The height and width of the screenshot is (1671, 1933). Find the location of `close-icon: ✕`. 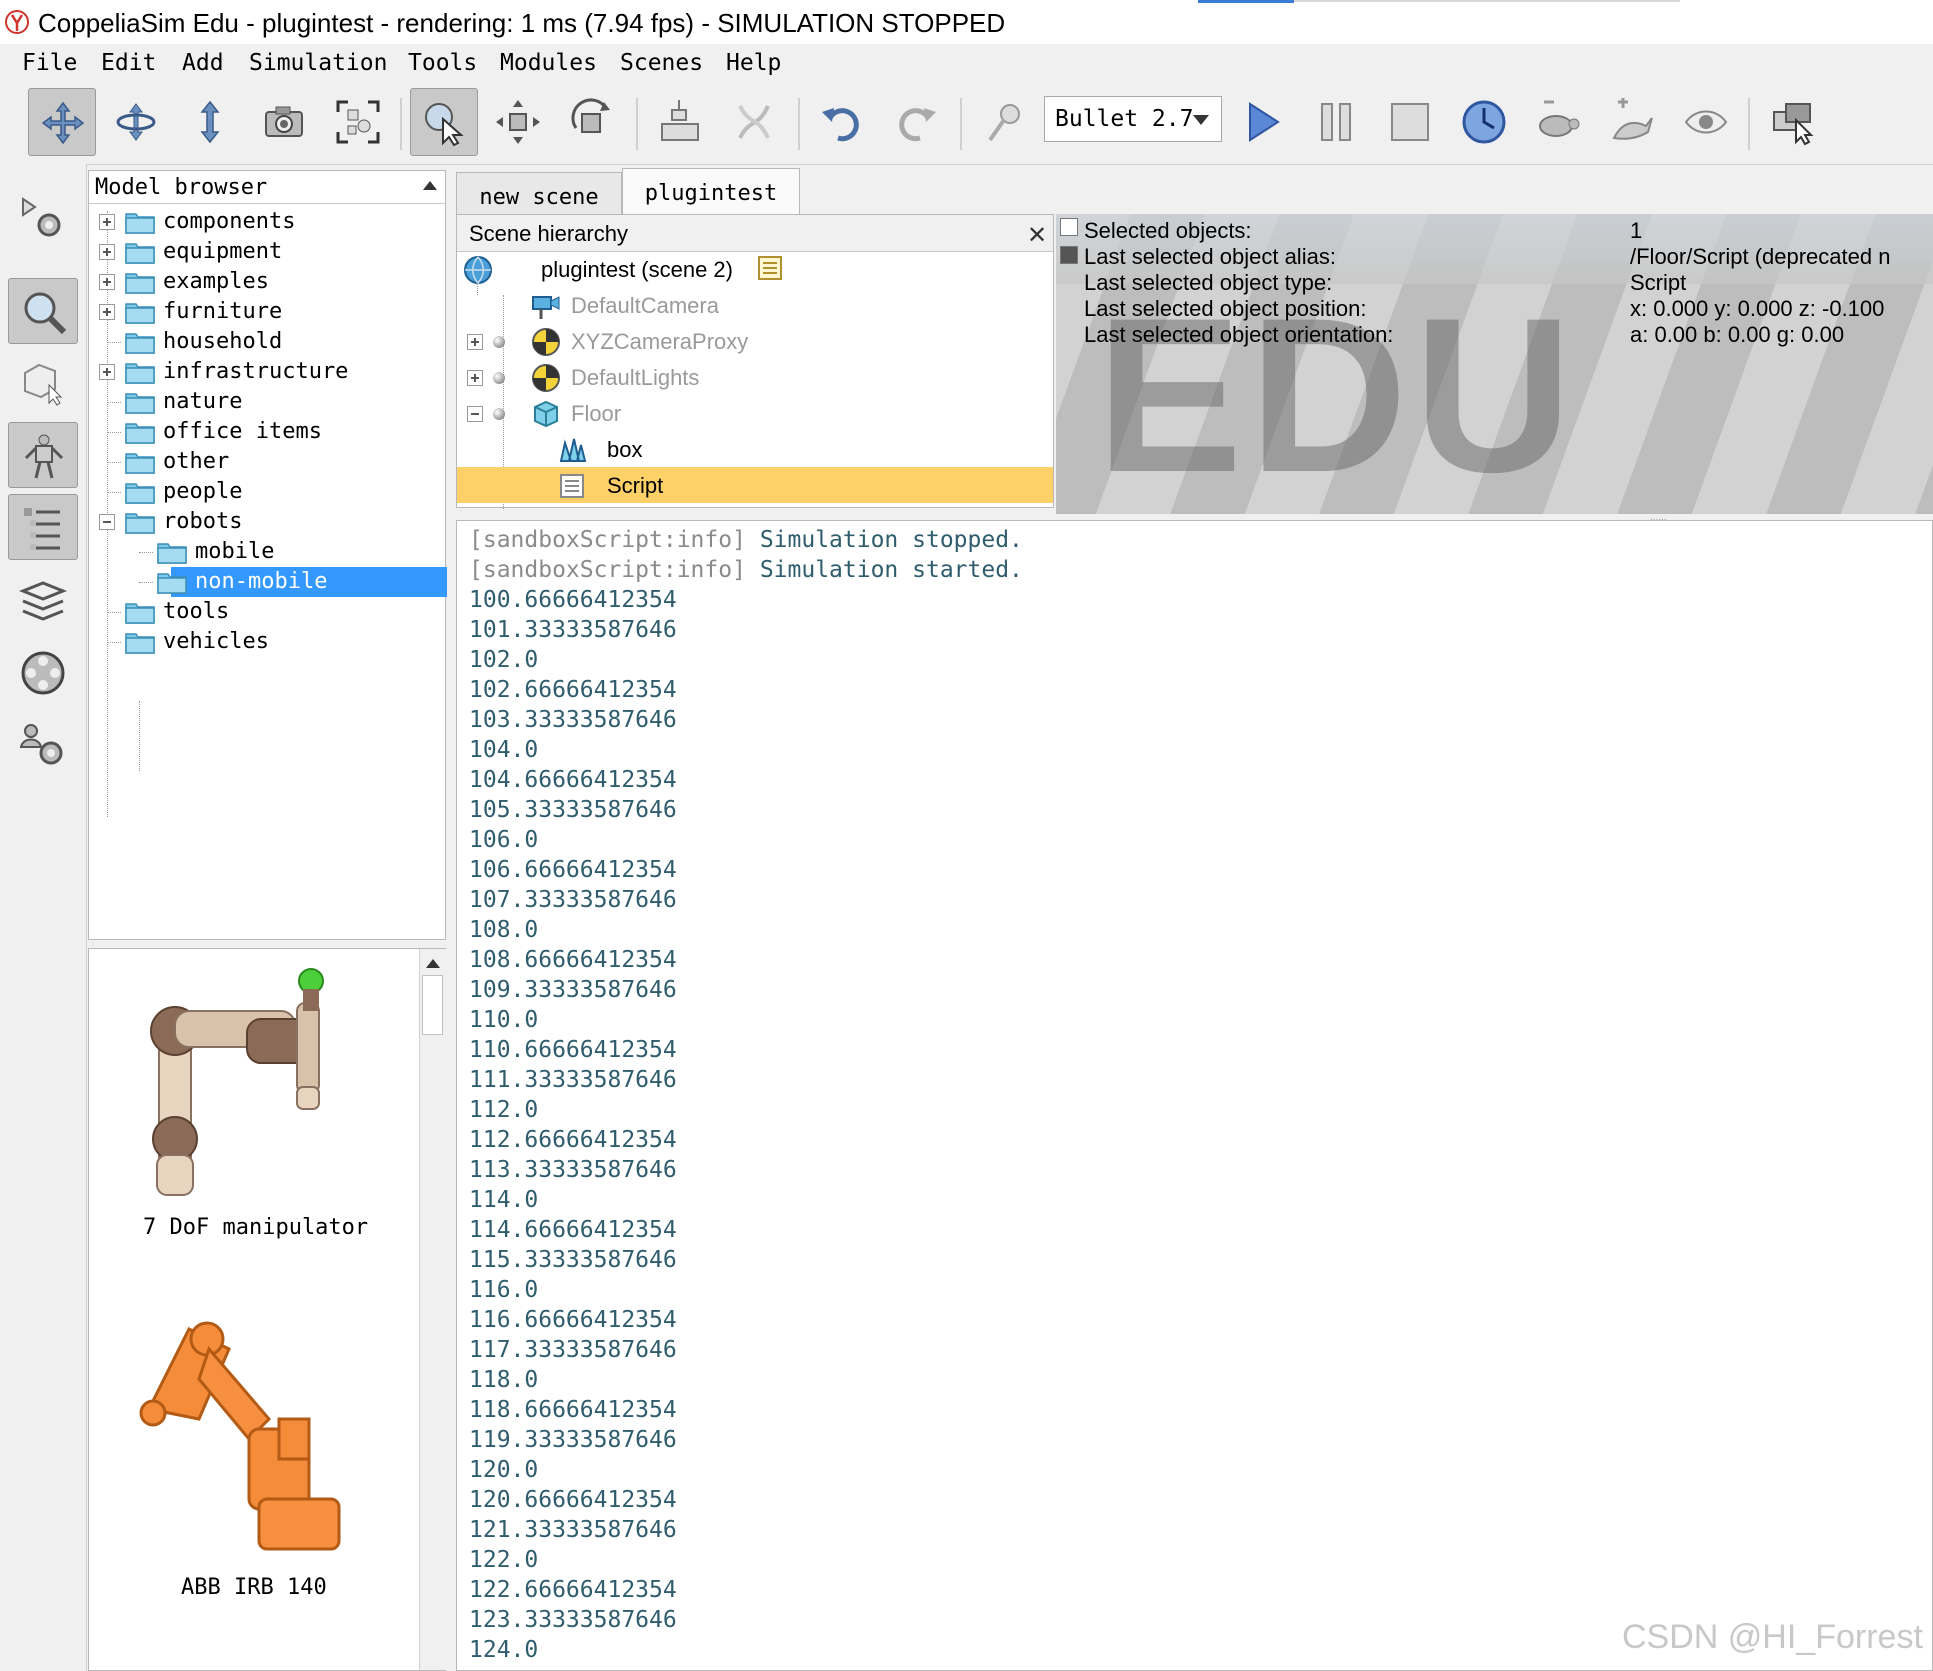

close-icon: ✕ is located at coordinates (1037, 235).